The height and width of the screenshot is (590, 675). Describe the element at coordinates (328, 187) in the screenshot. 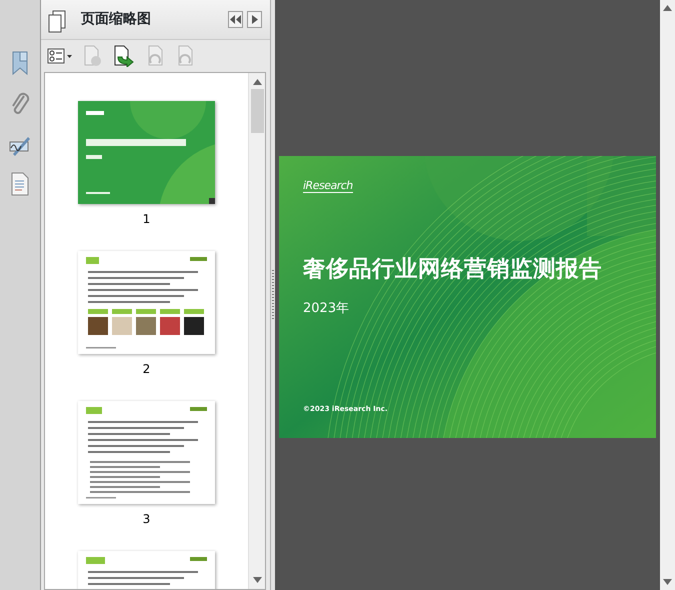

I see `logo: iResearch` at that location.